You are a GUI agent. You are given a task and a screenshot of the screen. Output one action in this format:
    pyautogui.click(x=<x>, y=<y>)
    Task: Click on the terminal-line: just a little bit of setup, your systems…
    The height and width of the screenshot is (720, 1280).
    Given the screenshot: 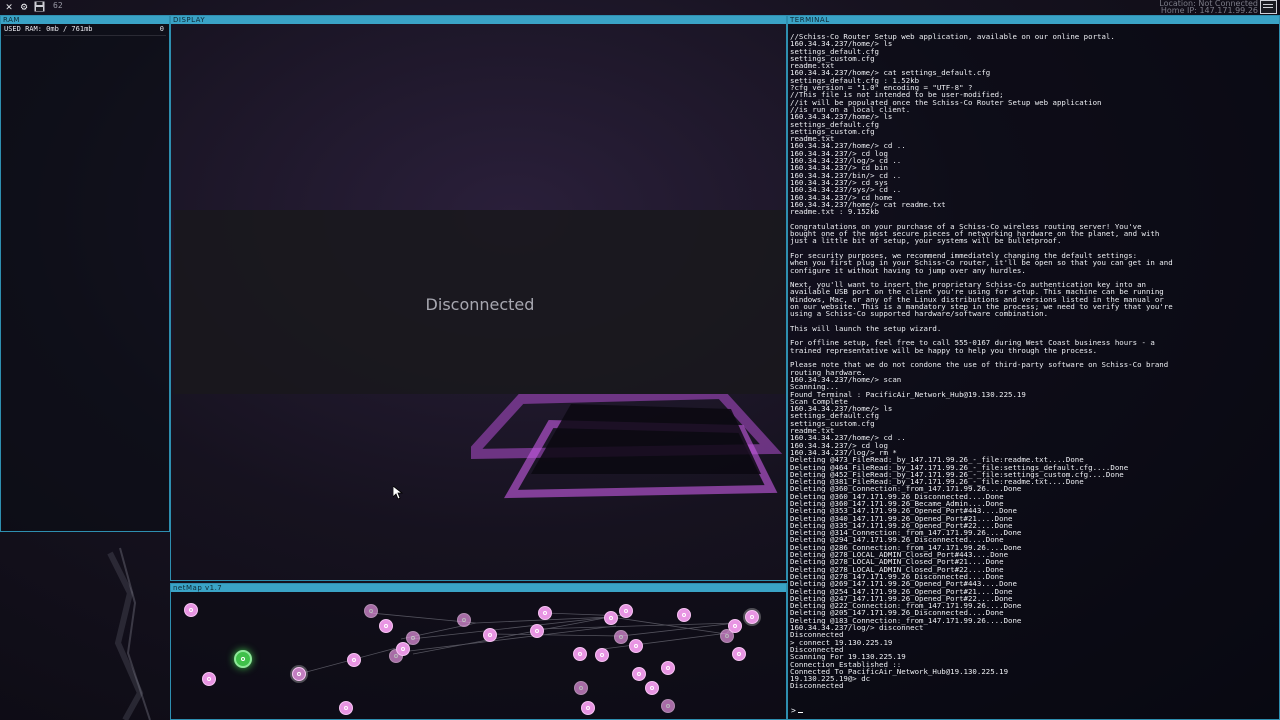 What is the action you would take?
    pyautogui.click(x=926, y=241)
    